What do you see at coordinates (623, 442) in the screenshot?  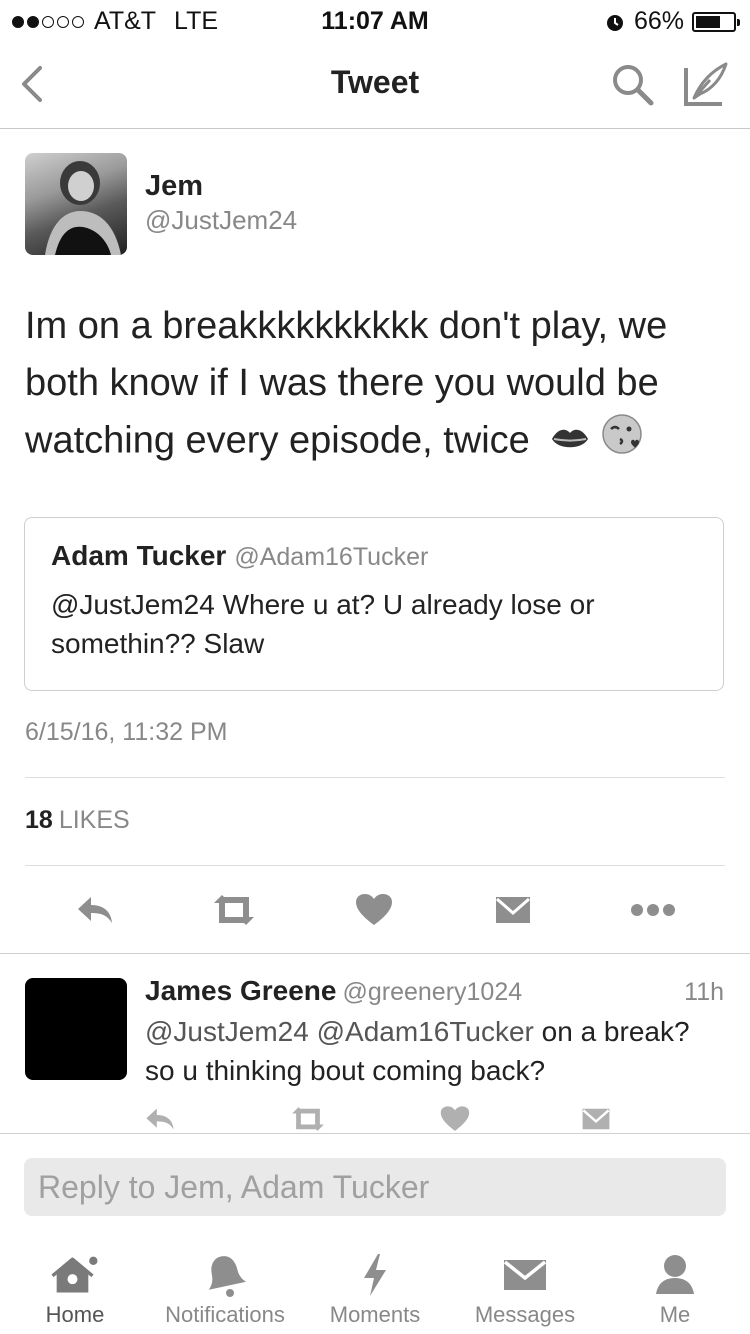 I see `face-blowing-kiss-icon` at bounding box center [623, 442].